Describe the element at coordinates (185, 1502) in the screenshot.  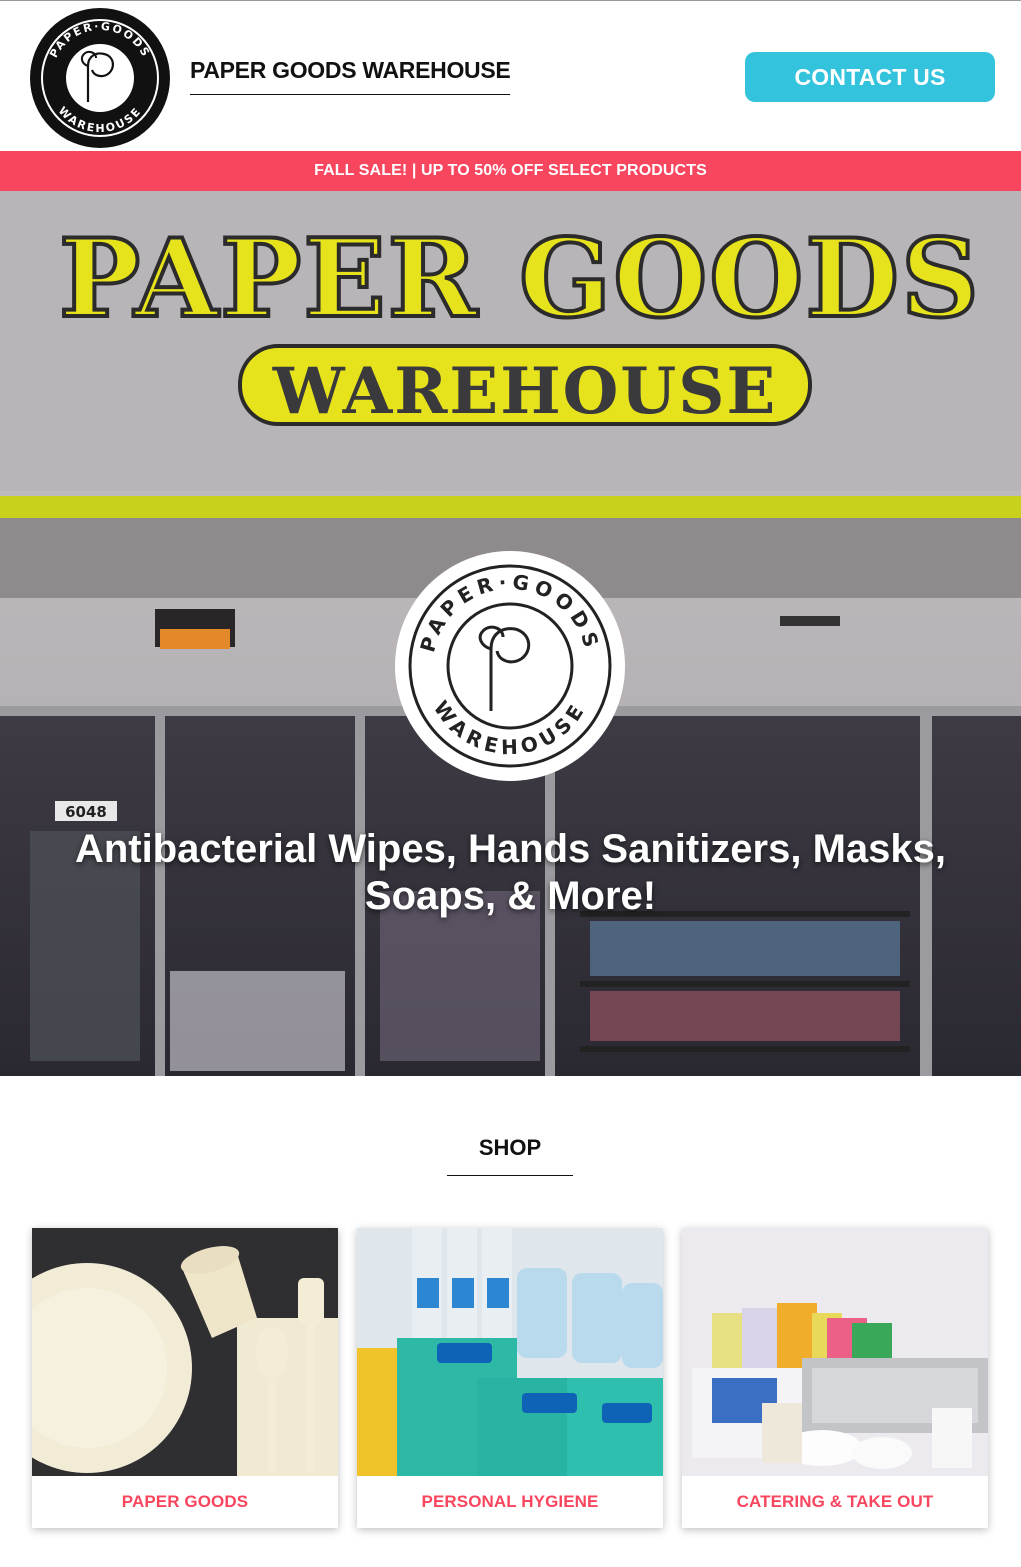
I see `category-label: PAPER GOODS` at that location.